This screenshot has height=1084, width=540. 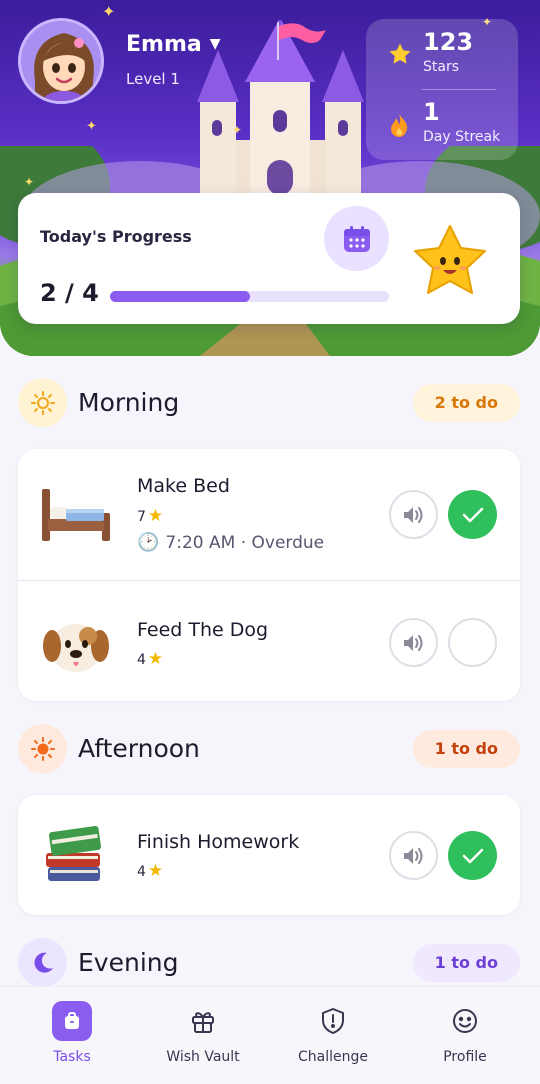 What do you see at coordinates (333, 1021) in the screenshot?
I see `shield-icon` at bounding box center [333, 1021].